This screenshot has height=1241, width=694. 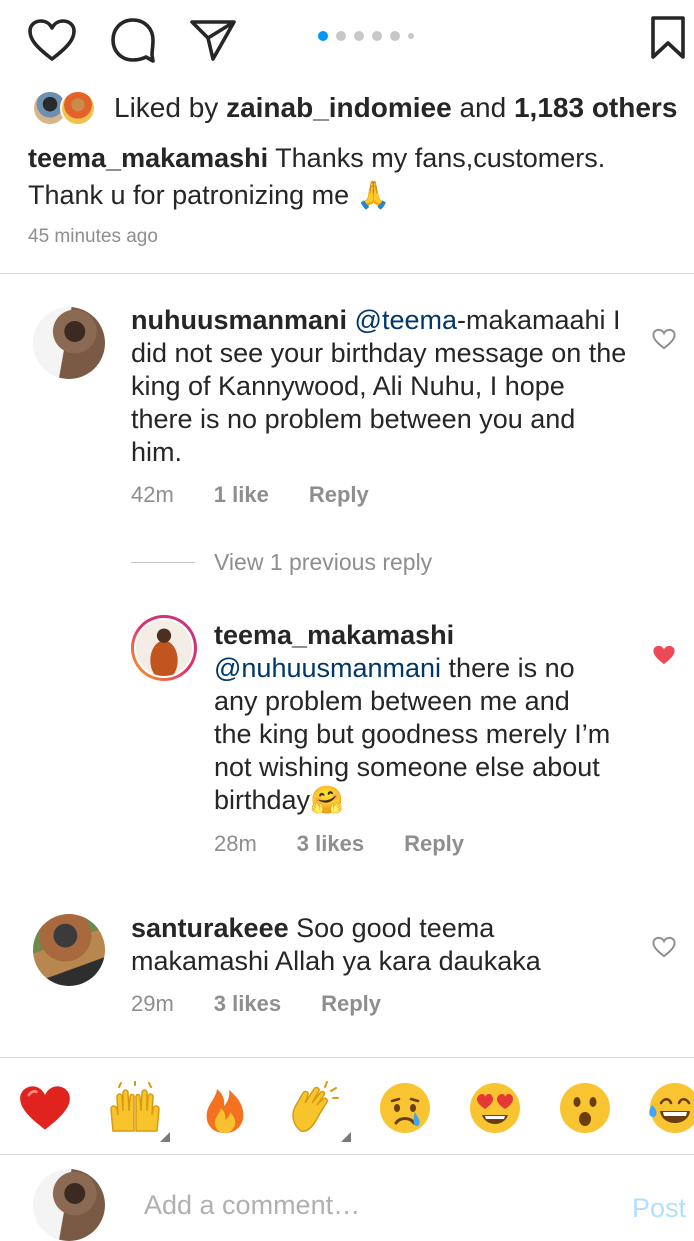 I want to click on tears-of-joy-icon, so click(x=671, y=1108).